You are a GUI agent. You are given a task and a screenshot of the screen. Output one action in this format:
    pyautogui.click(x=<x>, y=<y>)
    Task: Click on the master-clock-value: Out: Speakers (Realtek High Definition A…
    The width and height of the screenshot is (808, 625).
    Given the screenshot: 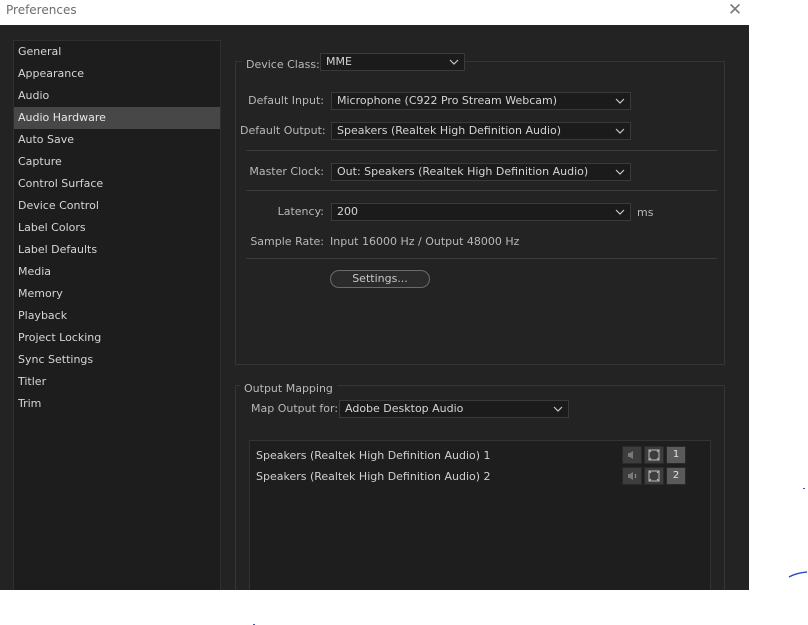 What is the action you would take?
    pyautogui.click(x=463, y=171)
    